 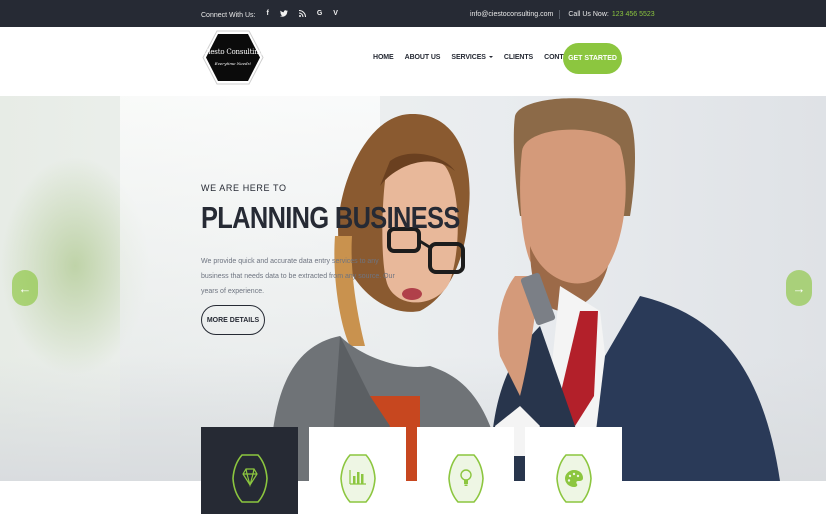 What do you see at coordinates (283, 15) in the screenshot?
I see `twitter-icon` at bounding box center [283, 15].